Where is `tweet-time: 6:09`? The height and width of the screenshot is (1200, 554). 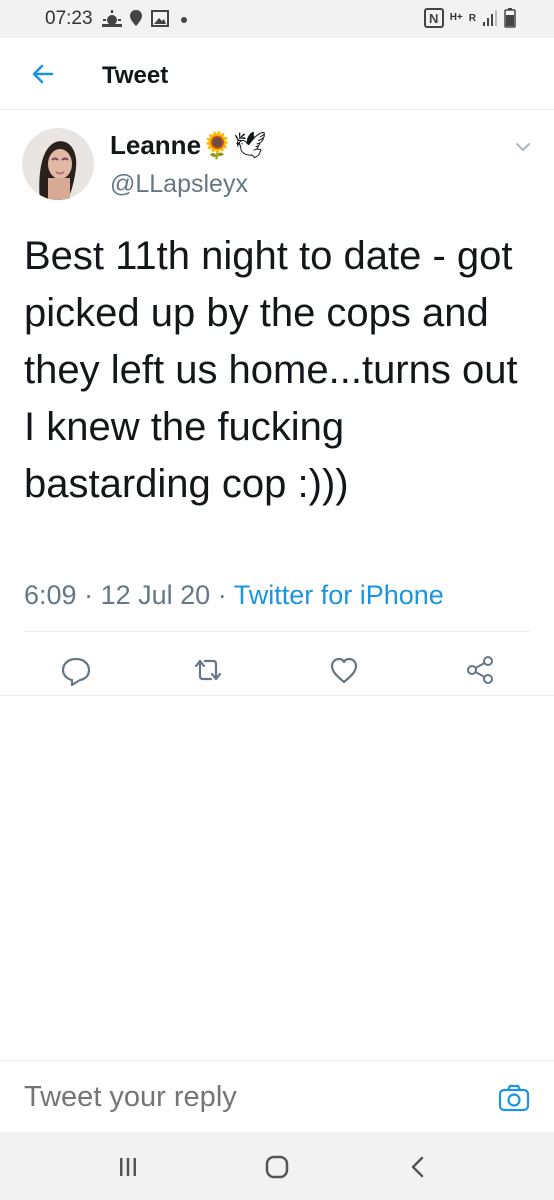 tweet-time: 6:09 is located at coordinates (50, 595).